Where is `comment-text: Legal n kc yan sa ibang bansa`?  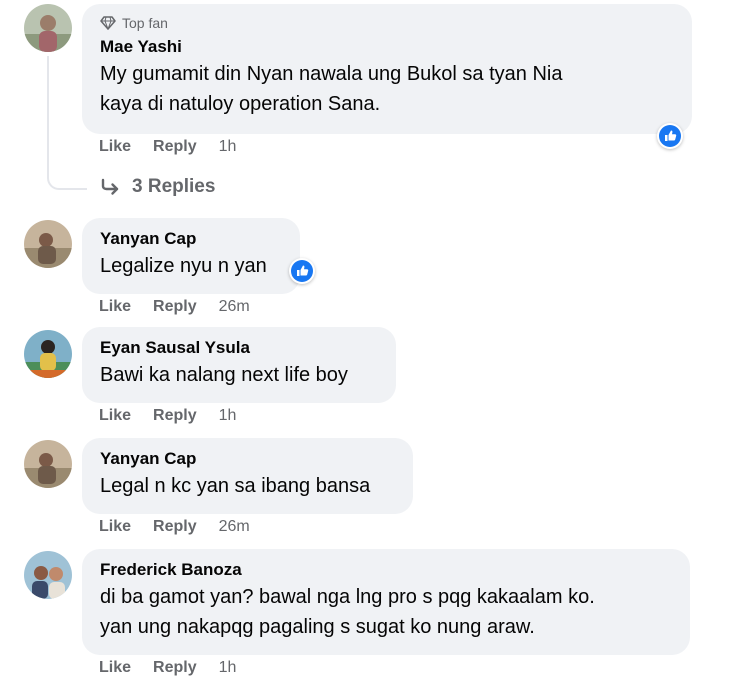
comment-text: Legal n kc yan sa ibang bansa is located at coordinates (235, 486).